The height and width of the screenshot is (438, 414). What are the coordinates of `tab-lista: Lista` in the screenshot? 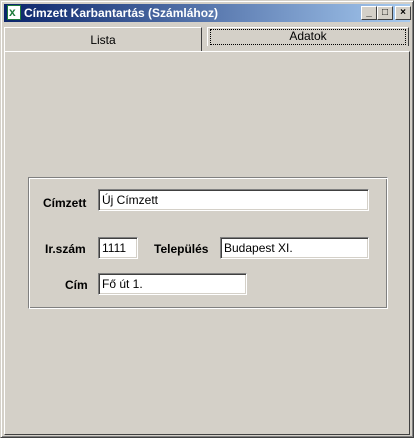 It's located at (103, 39).